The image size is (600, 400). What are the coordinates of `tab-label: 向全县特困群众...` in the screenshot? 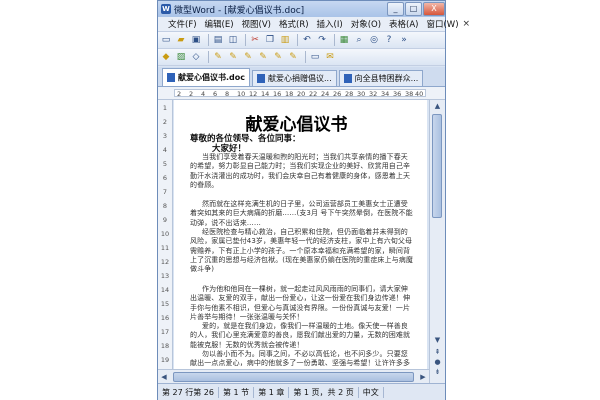 It's located at (386, 78).